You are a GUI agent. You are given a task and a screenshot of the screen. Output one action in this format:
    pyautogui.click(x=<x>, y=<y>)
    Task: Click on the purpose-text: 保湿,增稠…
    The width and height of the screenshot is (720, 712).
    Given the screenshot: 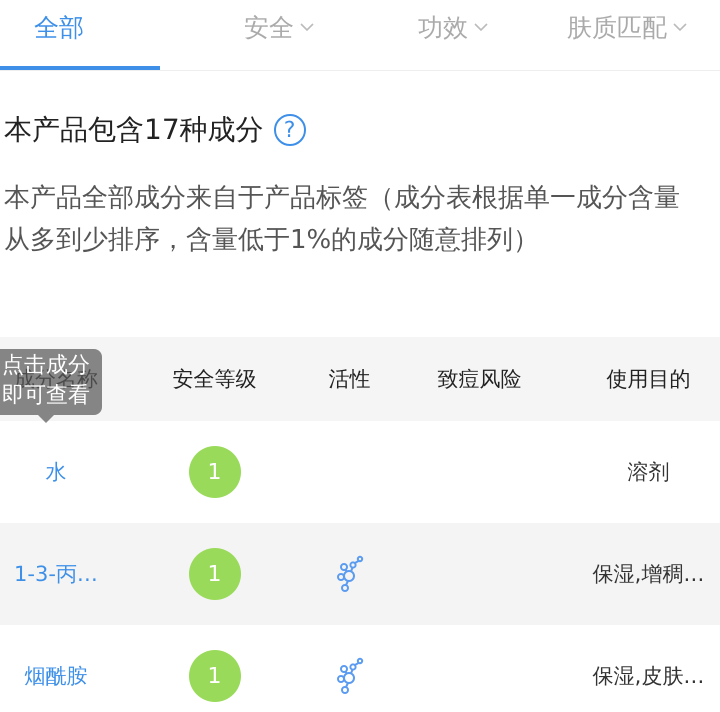 What is the action you would take?
    pyautogui.click(x=648, y=574)
    